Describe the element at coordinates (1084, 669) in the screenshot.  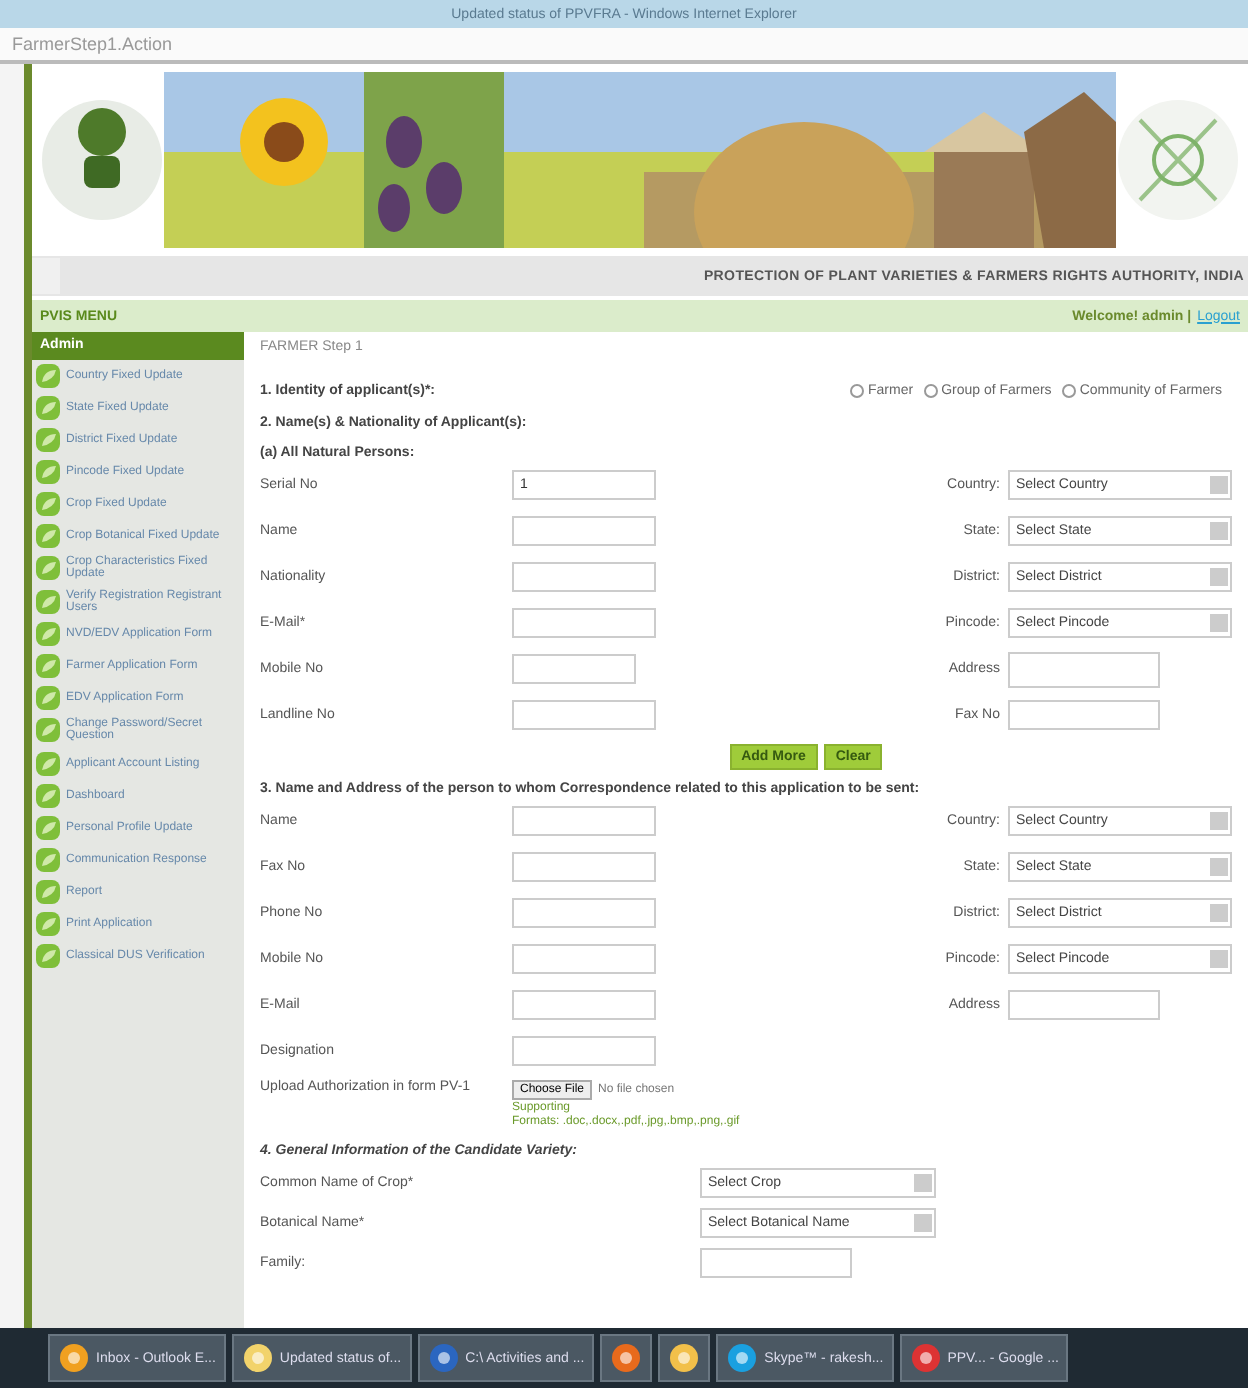
I see `address-field` at that location.